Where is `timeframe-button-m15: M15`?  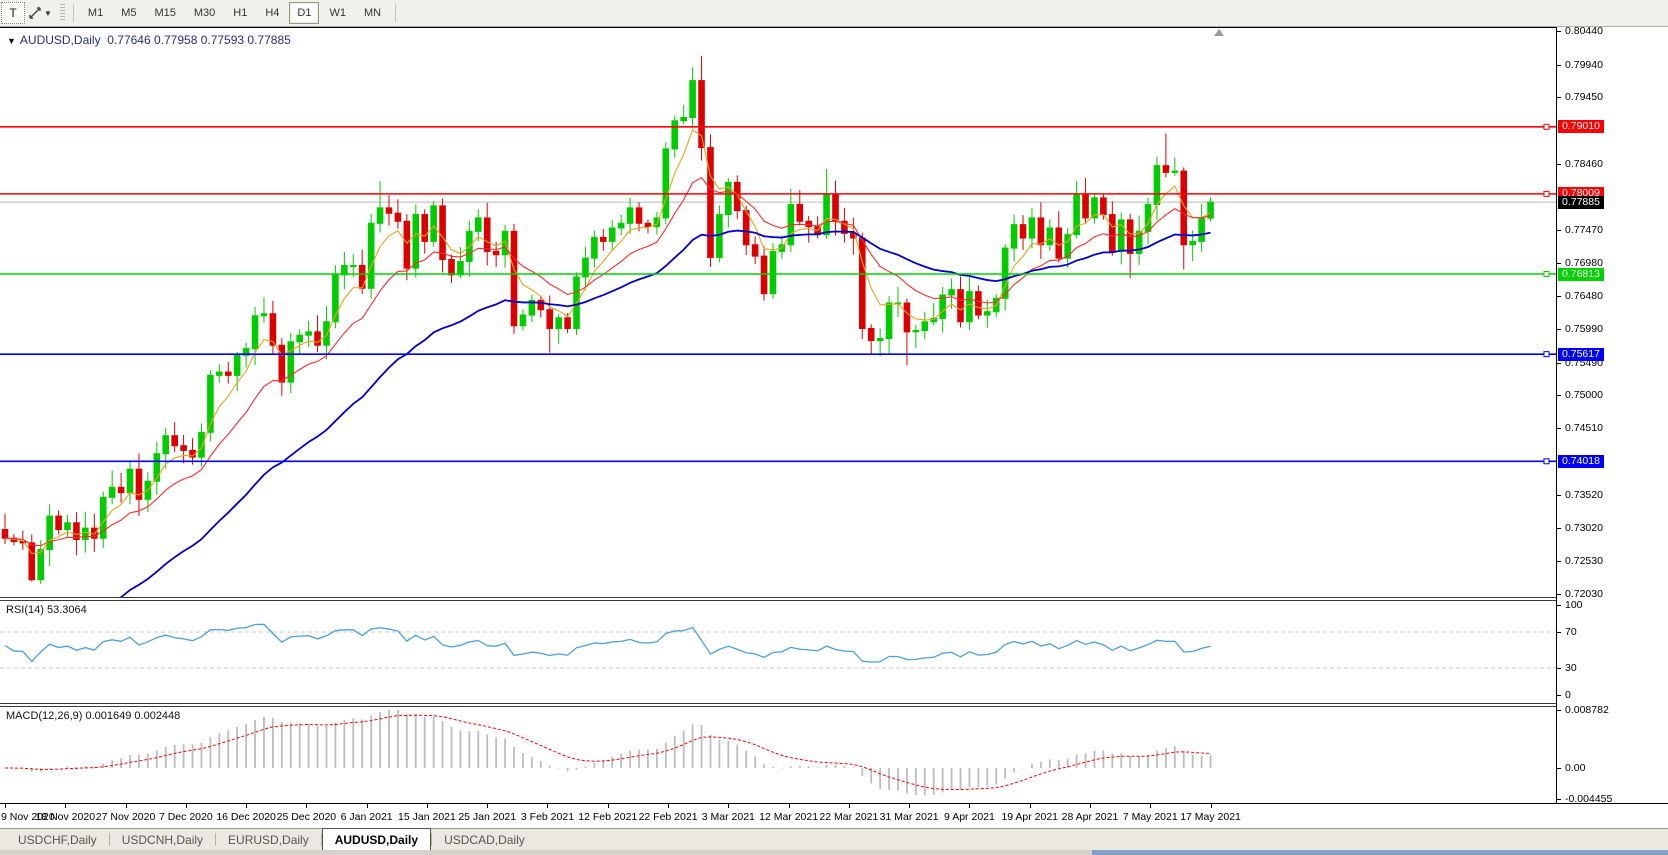 timeframe-button-m15: M15 is located at coordinates (164, 13).